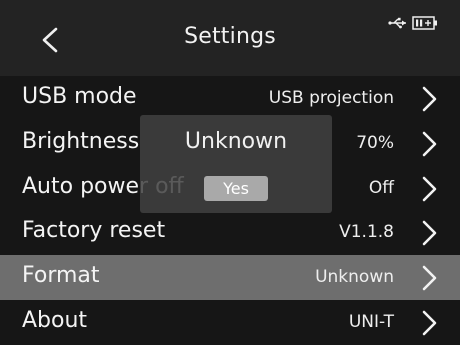 This screenshot has height=345, width=460. I want to click on settings-item-label: Format, so click(61, 276).